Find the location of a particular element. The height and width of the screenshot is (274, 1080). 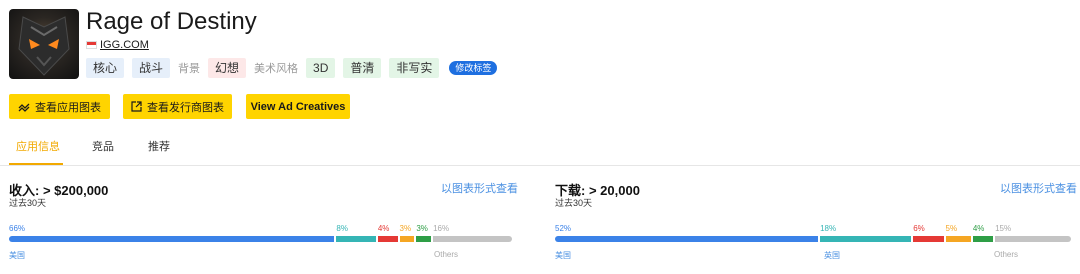

tag-category-background: 背景 is located at coordinates (189, 69).